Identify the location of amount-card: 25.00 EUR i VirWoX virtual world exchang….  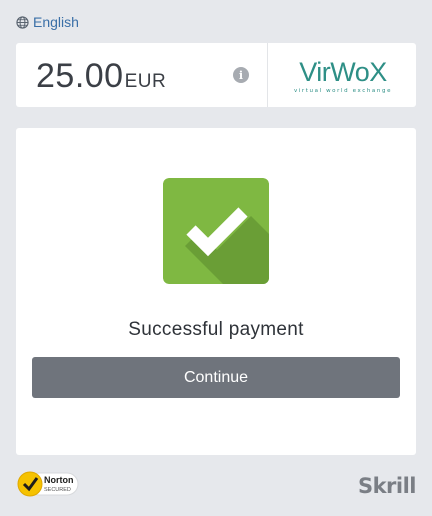
(216, 75).